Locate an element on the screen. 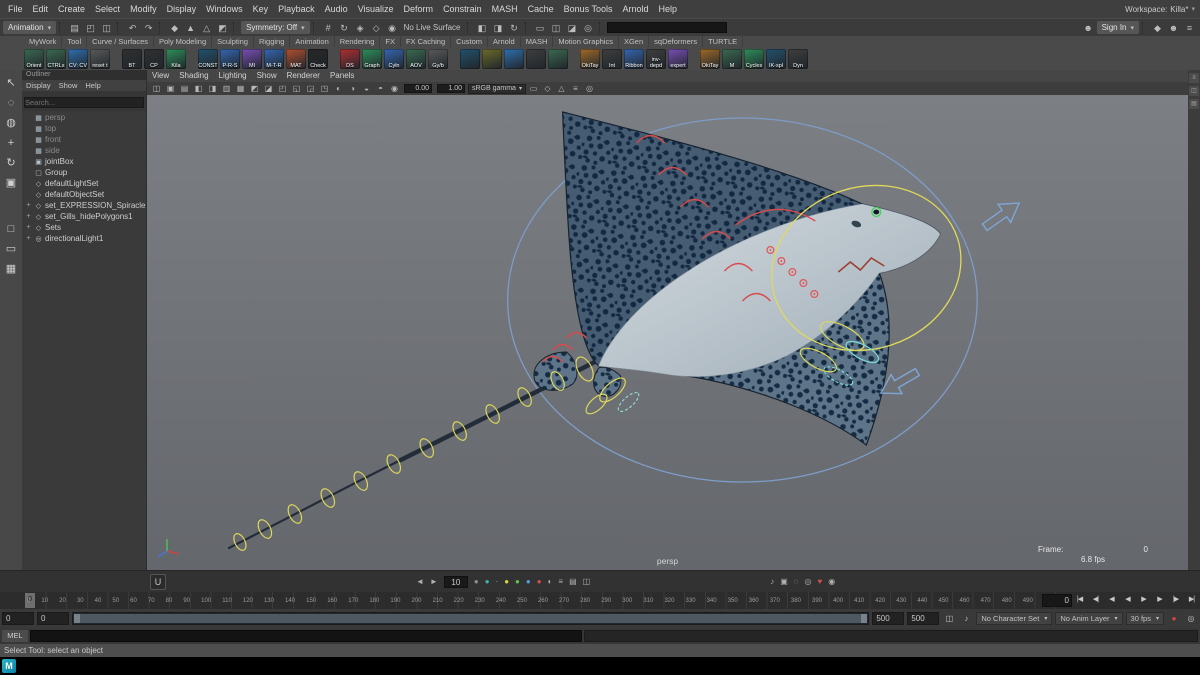 This screenshot has height=675, width=1200. scale-tool: ▣ is located at coordinates (11, 183).